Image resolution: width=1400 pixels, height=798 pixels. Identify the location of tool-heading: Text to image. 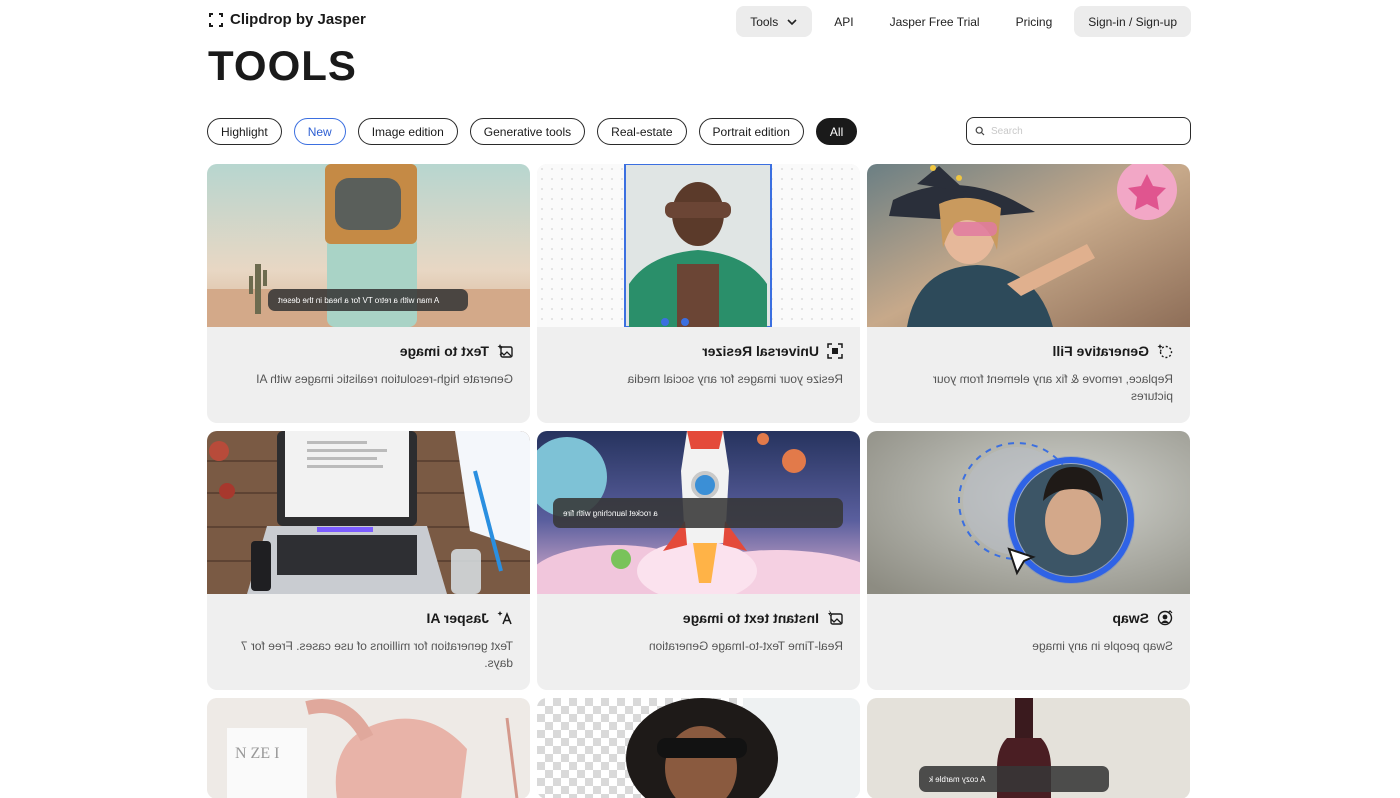
(456, 351).